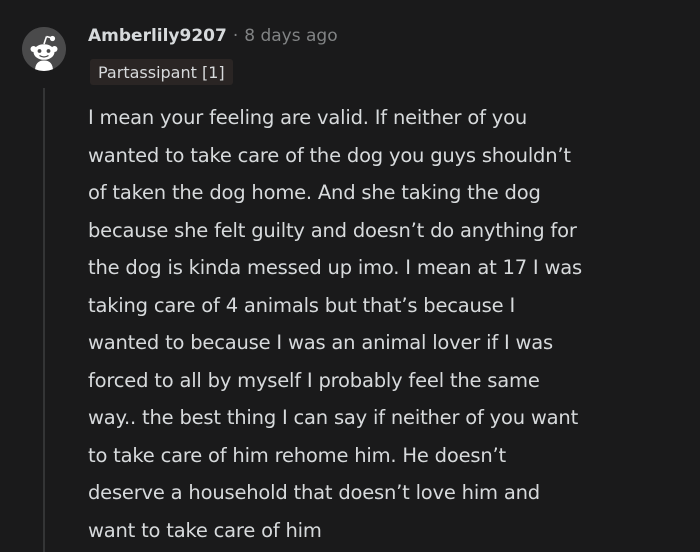 The width and height of the screenshot is (700, 552). I want to click on reddit-snoo-icon, so click(44, 49).